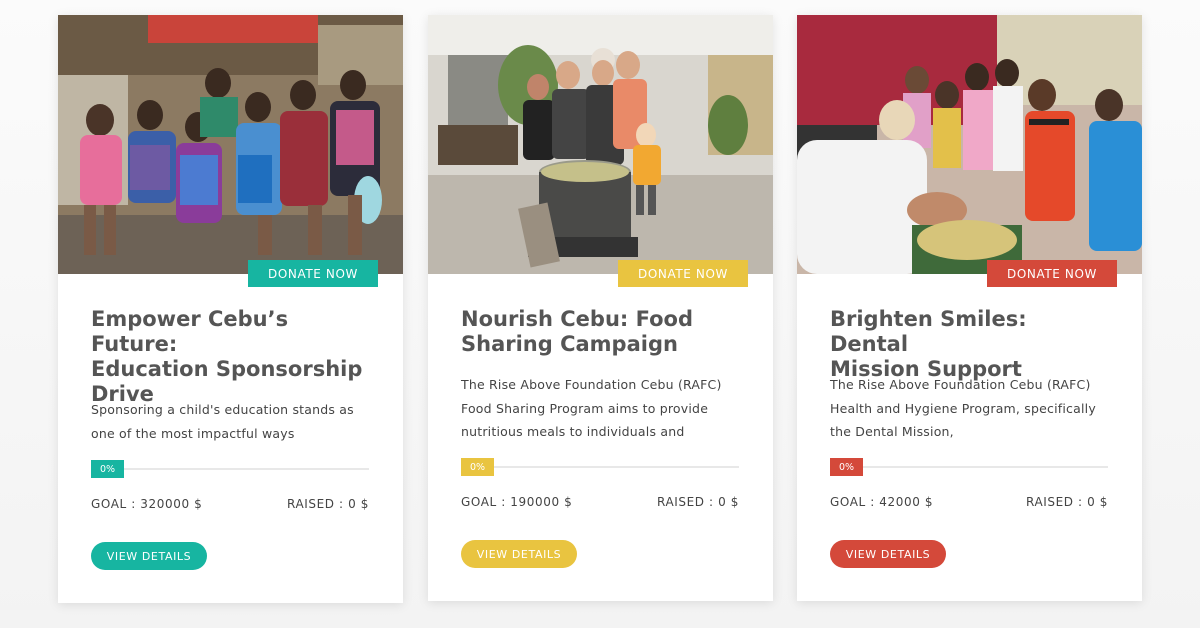 This screenshot has width=1200, height=628. What do you see at coordinates (585, 408) in the screenshot?
I see `description-line: Food Sharing Program aims to provide` at bounding box center [585, 408].